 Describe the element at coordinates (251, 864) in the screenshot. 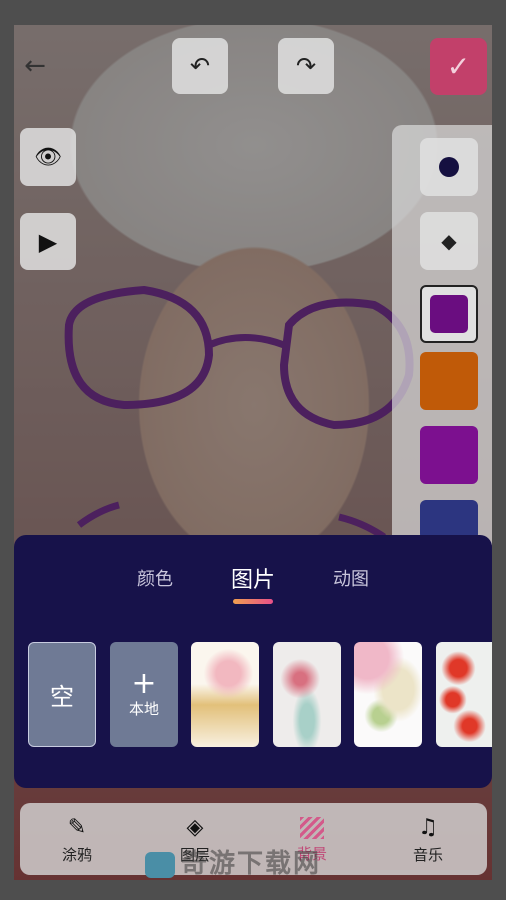

I see `watermark-text: 奇游下载网` at that location.